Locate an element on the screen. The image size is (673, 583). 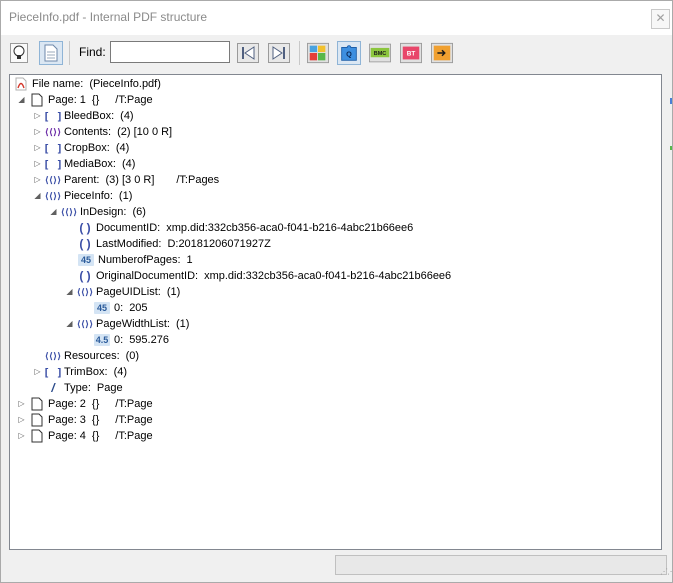
puzzle-bmc-icon: BMC is located at coordinates (380, 53).